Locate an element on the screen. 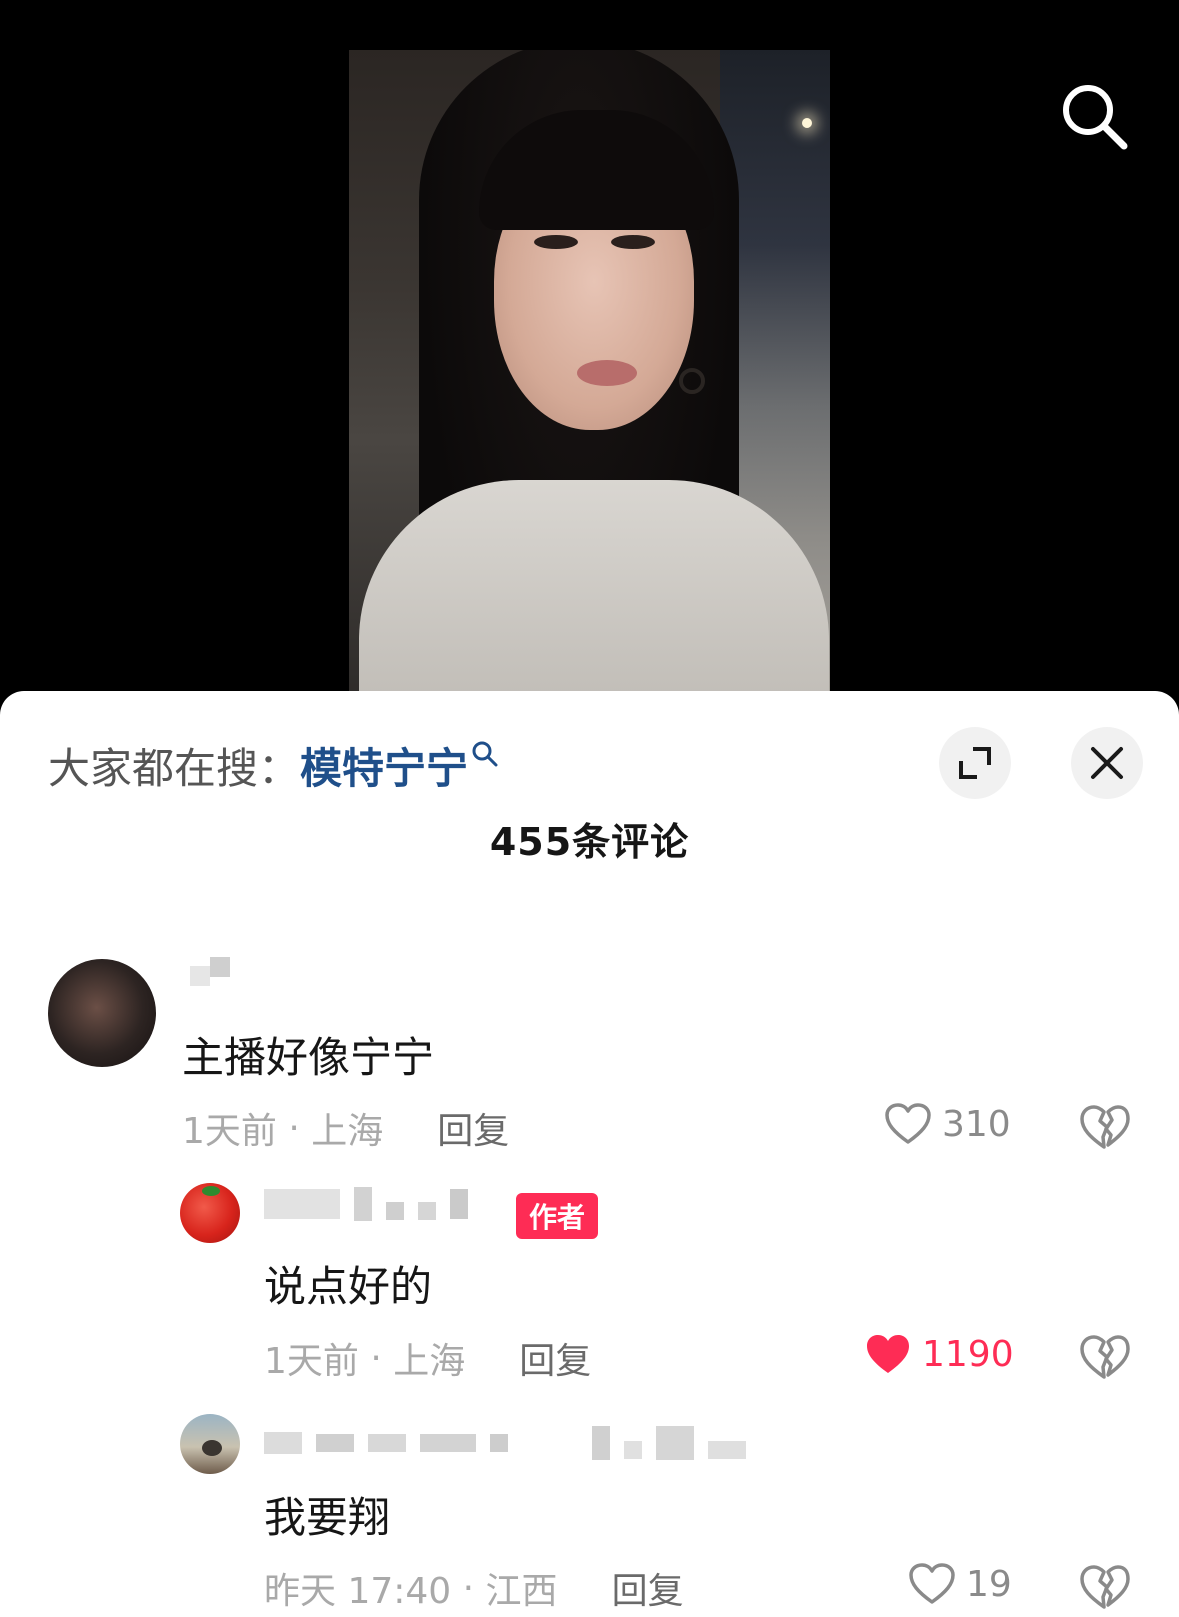  like-button: 310 is located at coordinates (947, 1124).